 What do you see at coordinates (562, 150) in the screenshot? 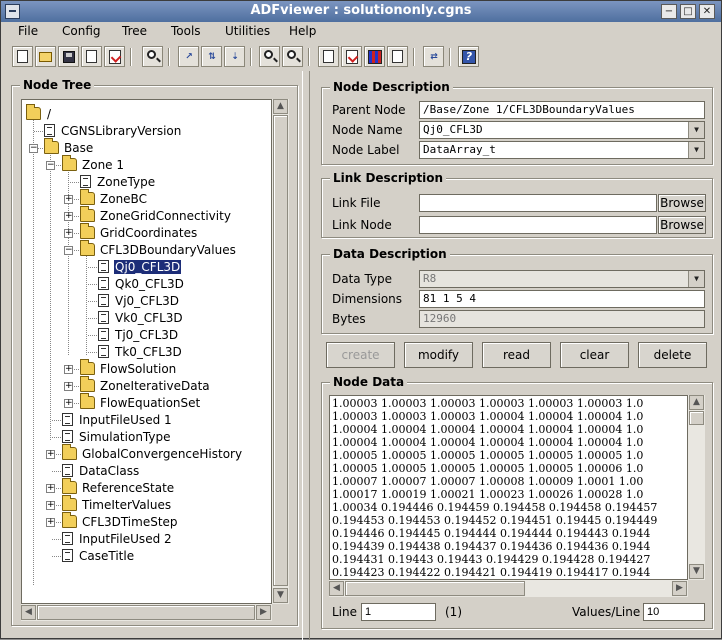
I see `node-label-combo: DataArray_t ▼` at bounding box center [562, 150].